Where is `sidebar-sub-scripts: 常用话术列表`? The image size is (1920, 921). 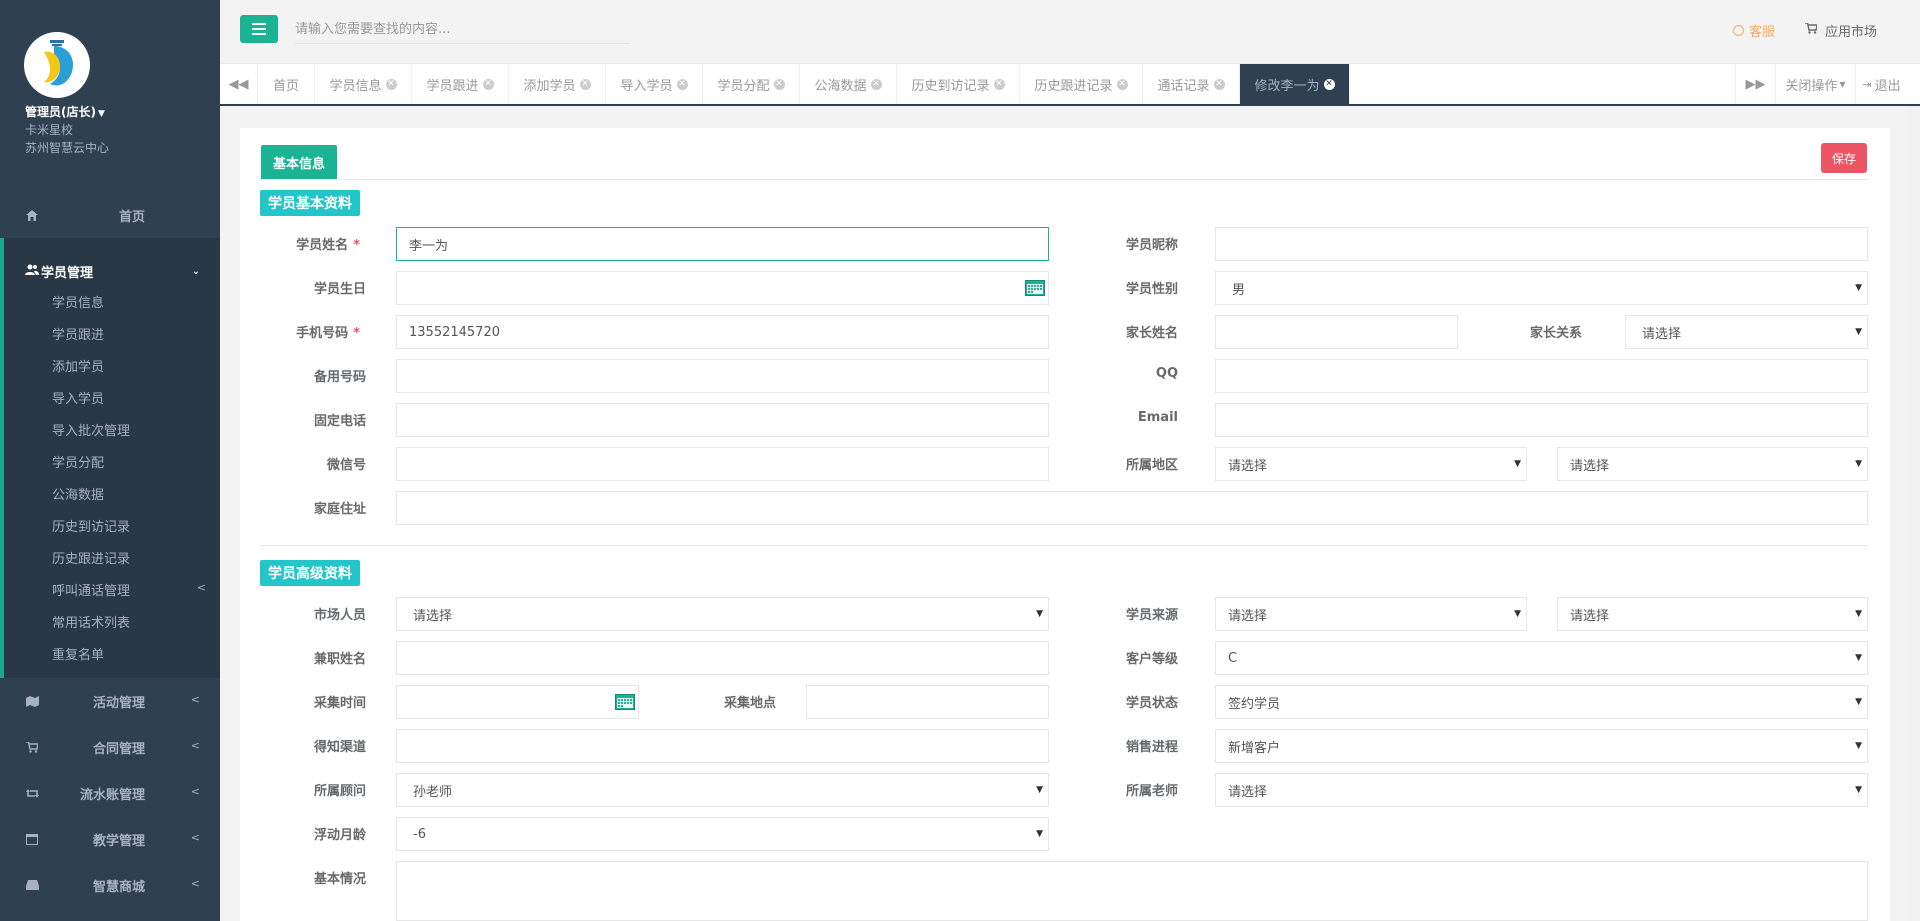 sidebar-sub-scripts: 常用话术列表 is located at coordinates (91, 621).